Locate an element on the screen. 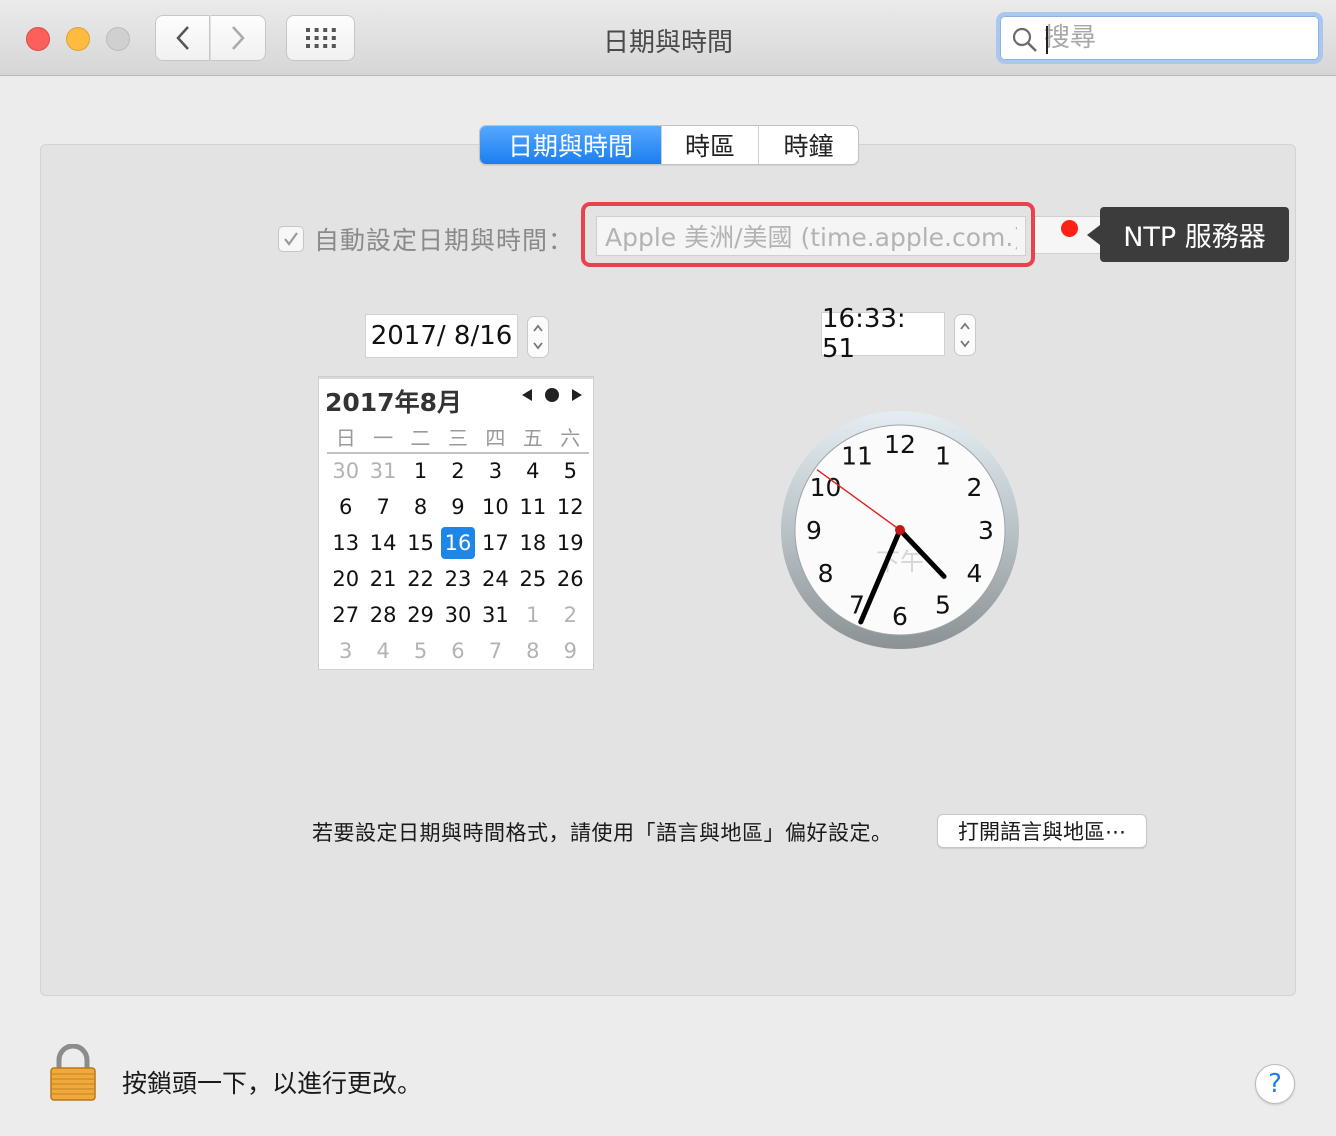 This screenshot has width=1336, height=1136. calendar-day-label: 16 is located at coordinates (457, 543).